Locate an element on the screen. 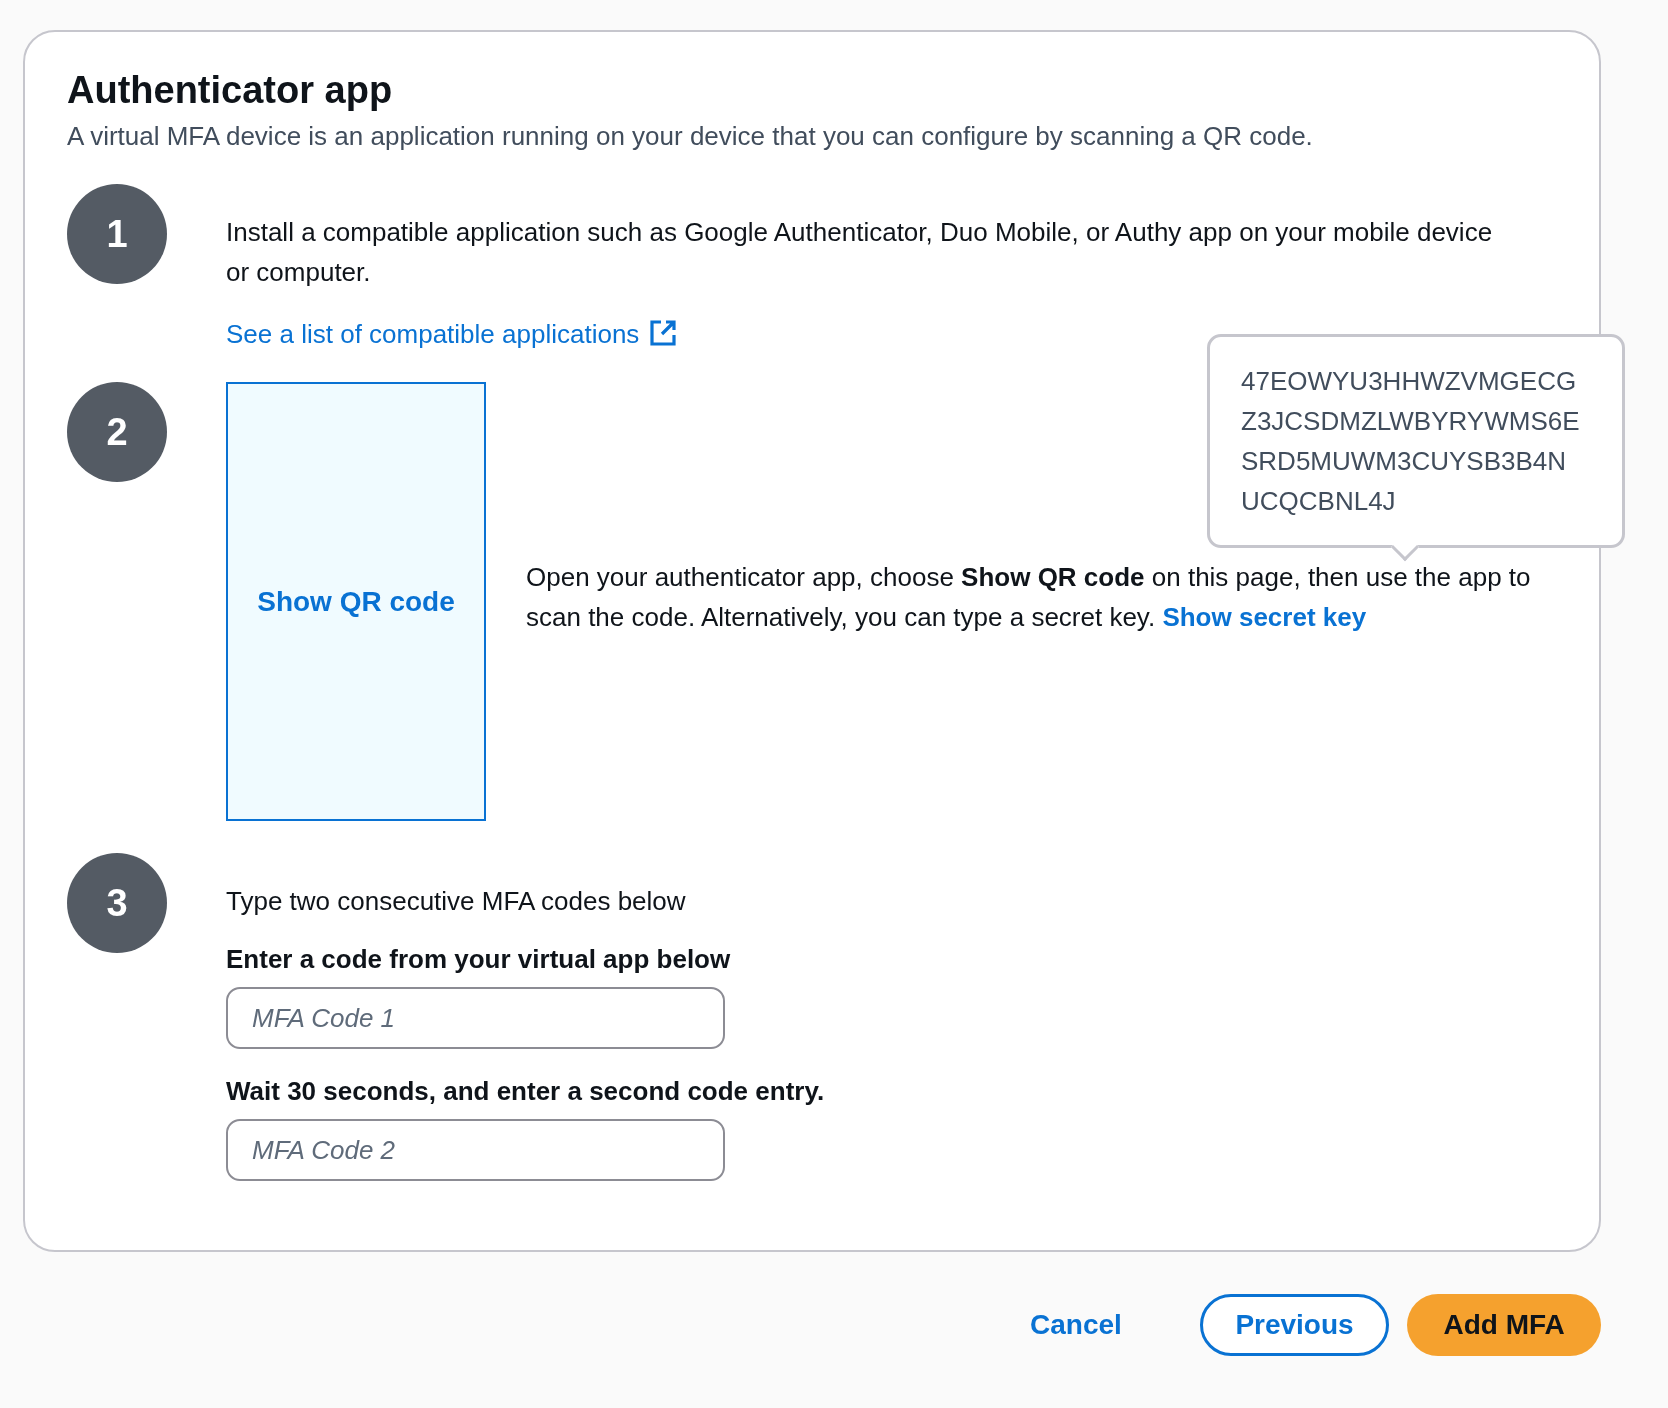 The height and width of the screenshot is (1408, 1668). panel-title: Authenticator app is located at coordinates (230, 90).